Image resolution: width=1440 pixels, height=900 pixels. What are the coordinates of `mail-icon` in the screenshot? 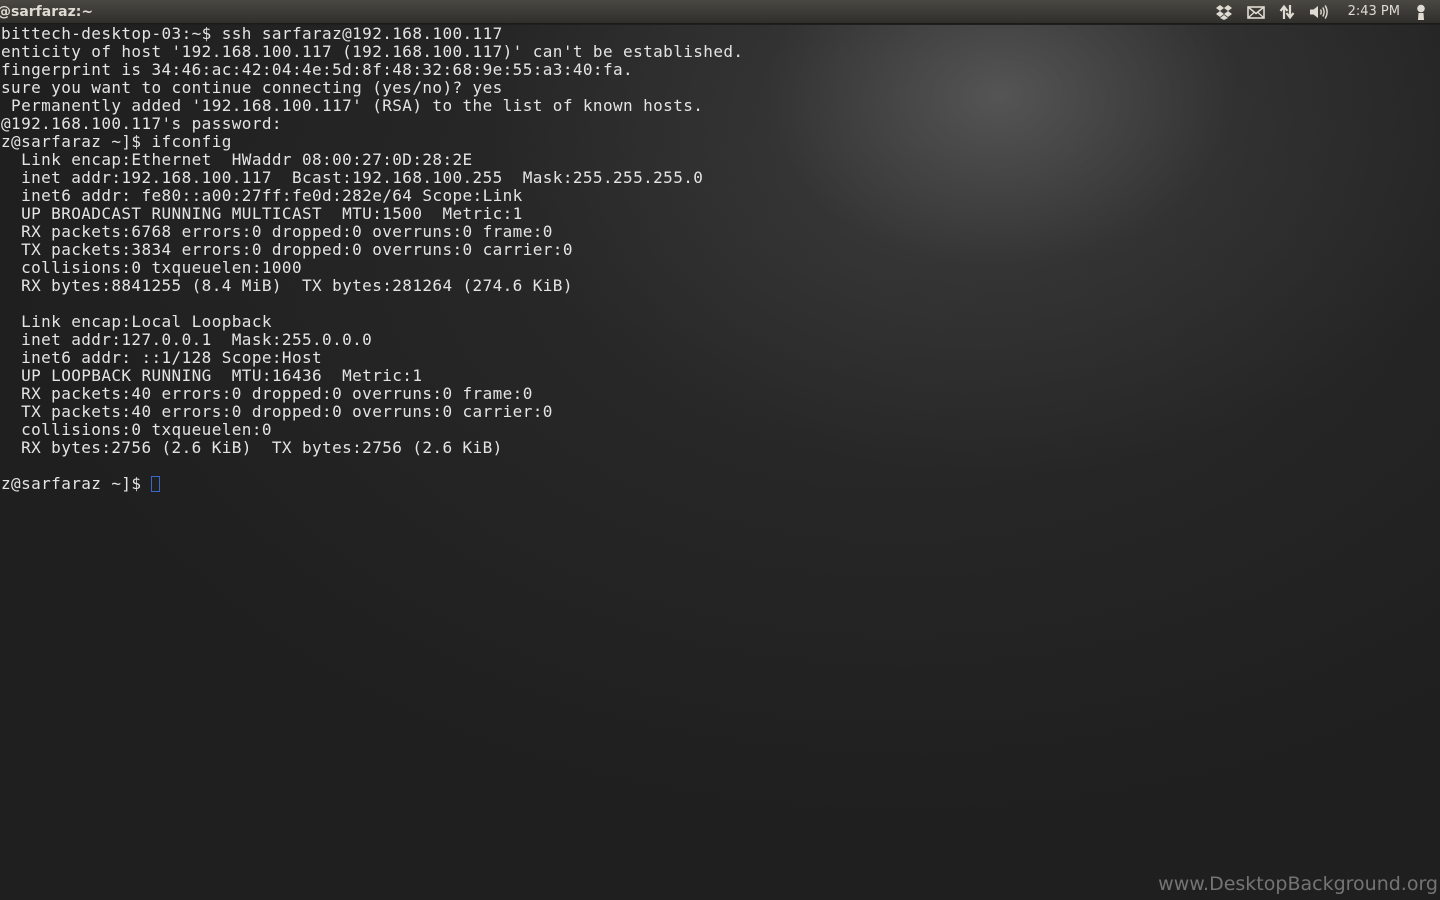 It's located at (1256, 11).